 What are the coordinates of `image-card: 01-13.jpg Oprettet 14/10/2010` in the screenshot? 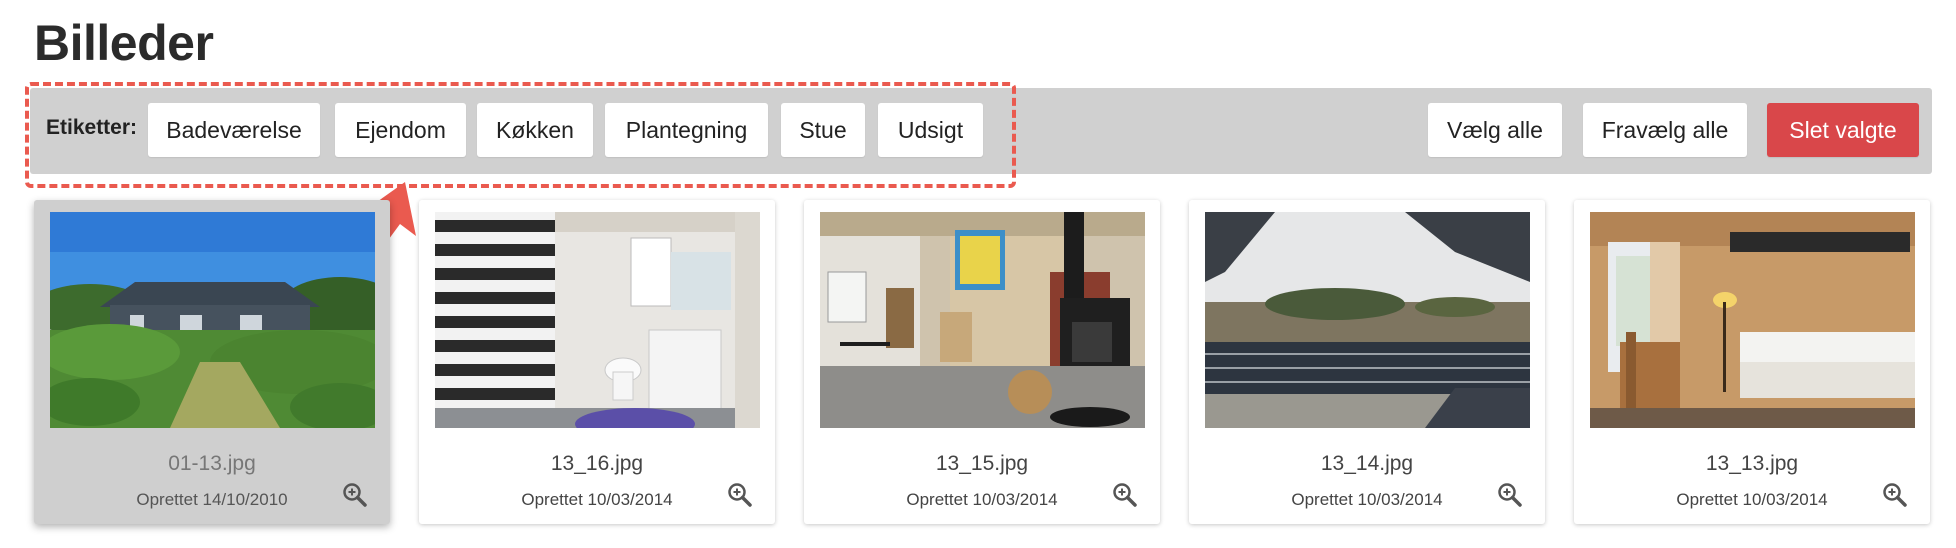 It's located at (212, 362).